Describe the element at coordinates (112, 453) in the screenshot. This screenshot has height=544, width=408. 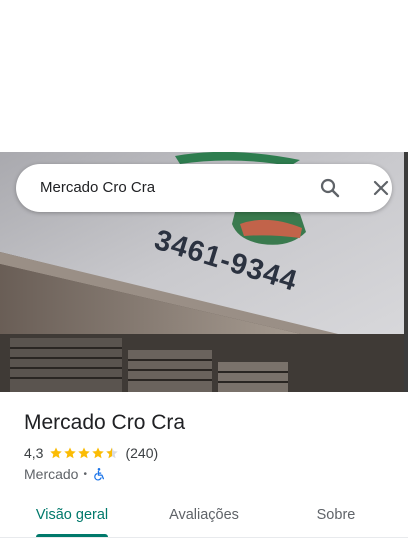
I see `half-star-icon` at that location.